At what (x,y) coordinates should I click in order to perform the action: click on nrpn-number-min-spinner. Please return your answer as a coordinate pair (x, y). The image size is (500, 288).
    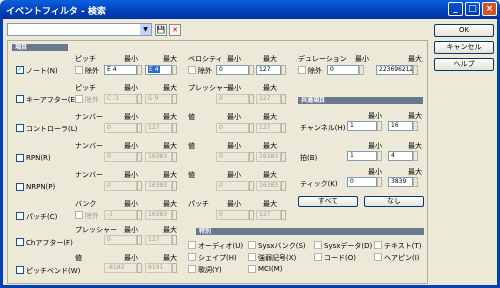
    Looking at the image, I should click on (139, 186).